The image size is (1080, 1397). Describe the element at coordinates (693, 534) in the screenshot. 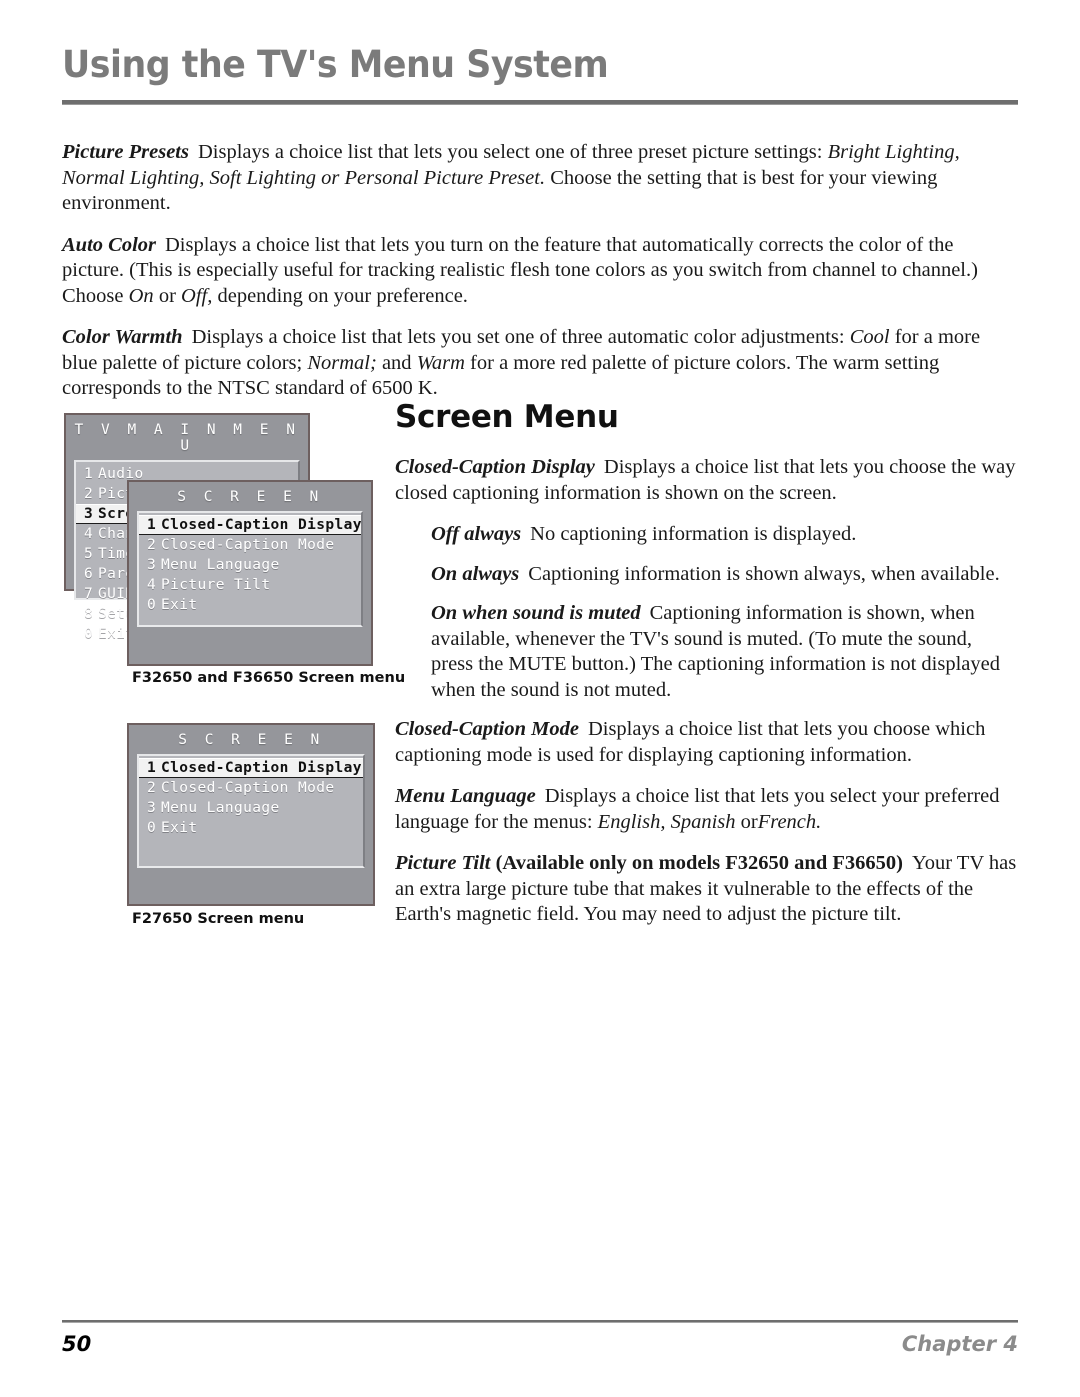

I see `off-always-text: No captioning information is displayed.` at that location.